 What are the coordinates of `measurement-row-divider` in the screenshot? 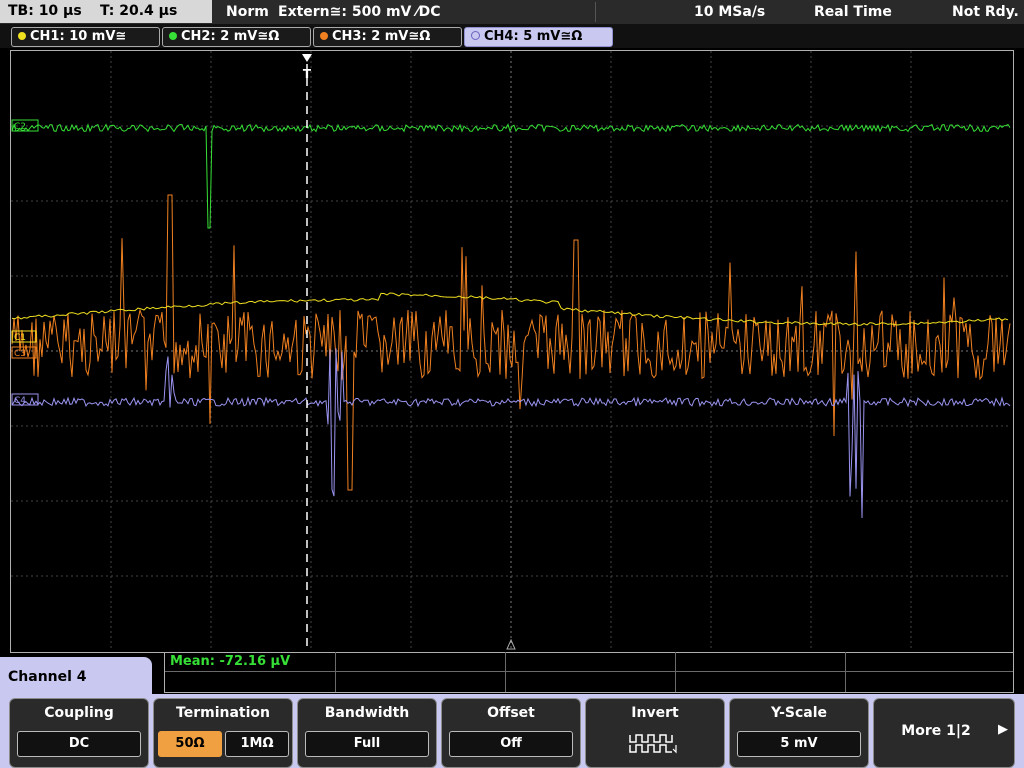 It's located at (589, 671).